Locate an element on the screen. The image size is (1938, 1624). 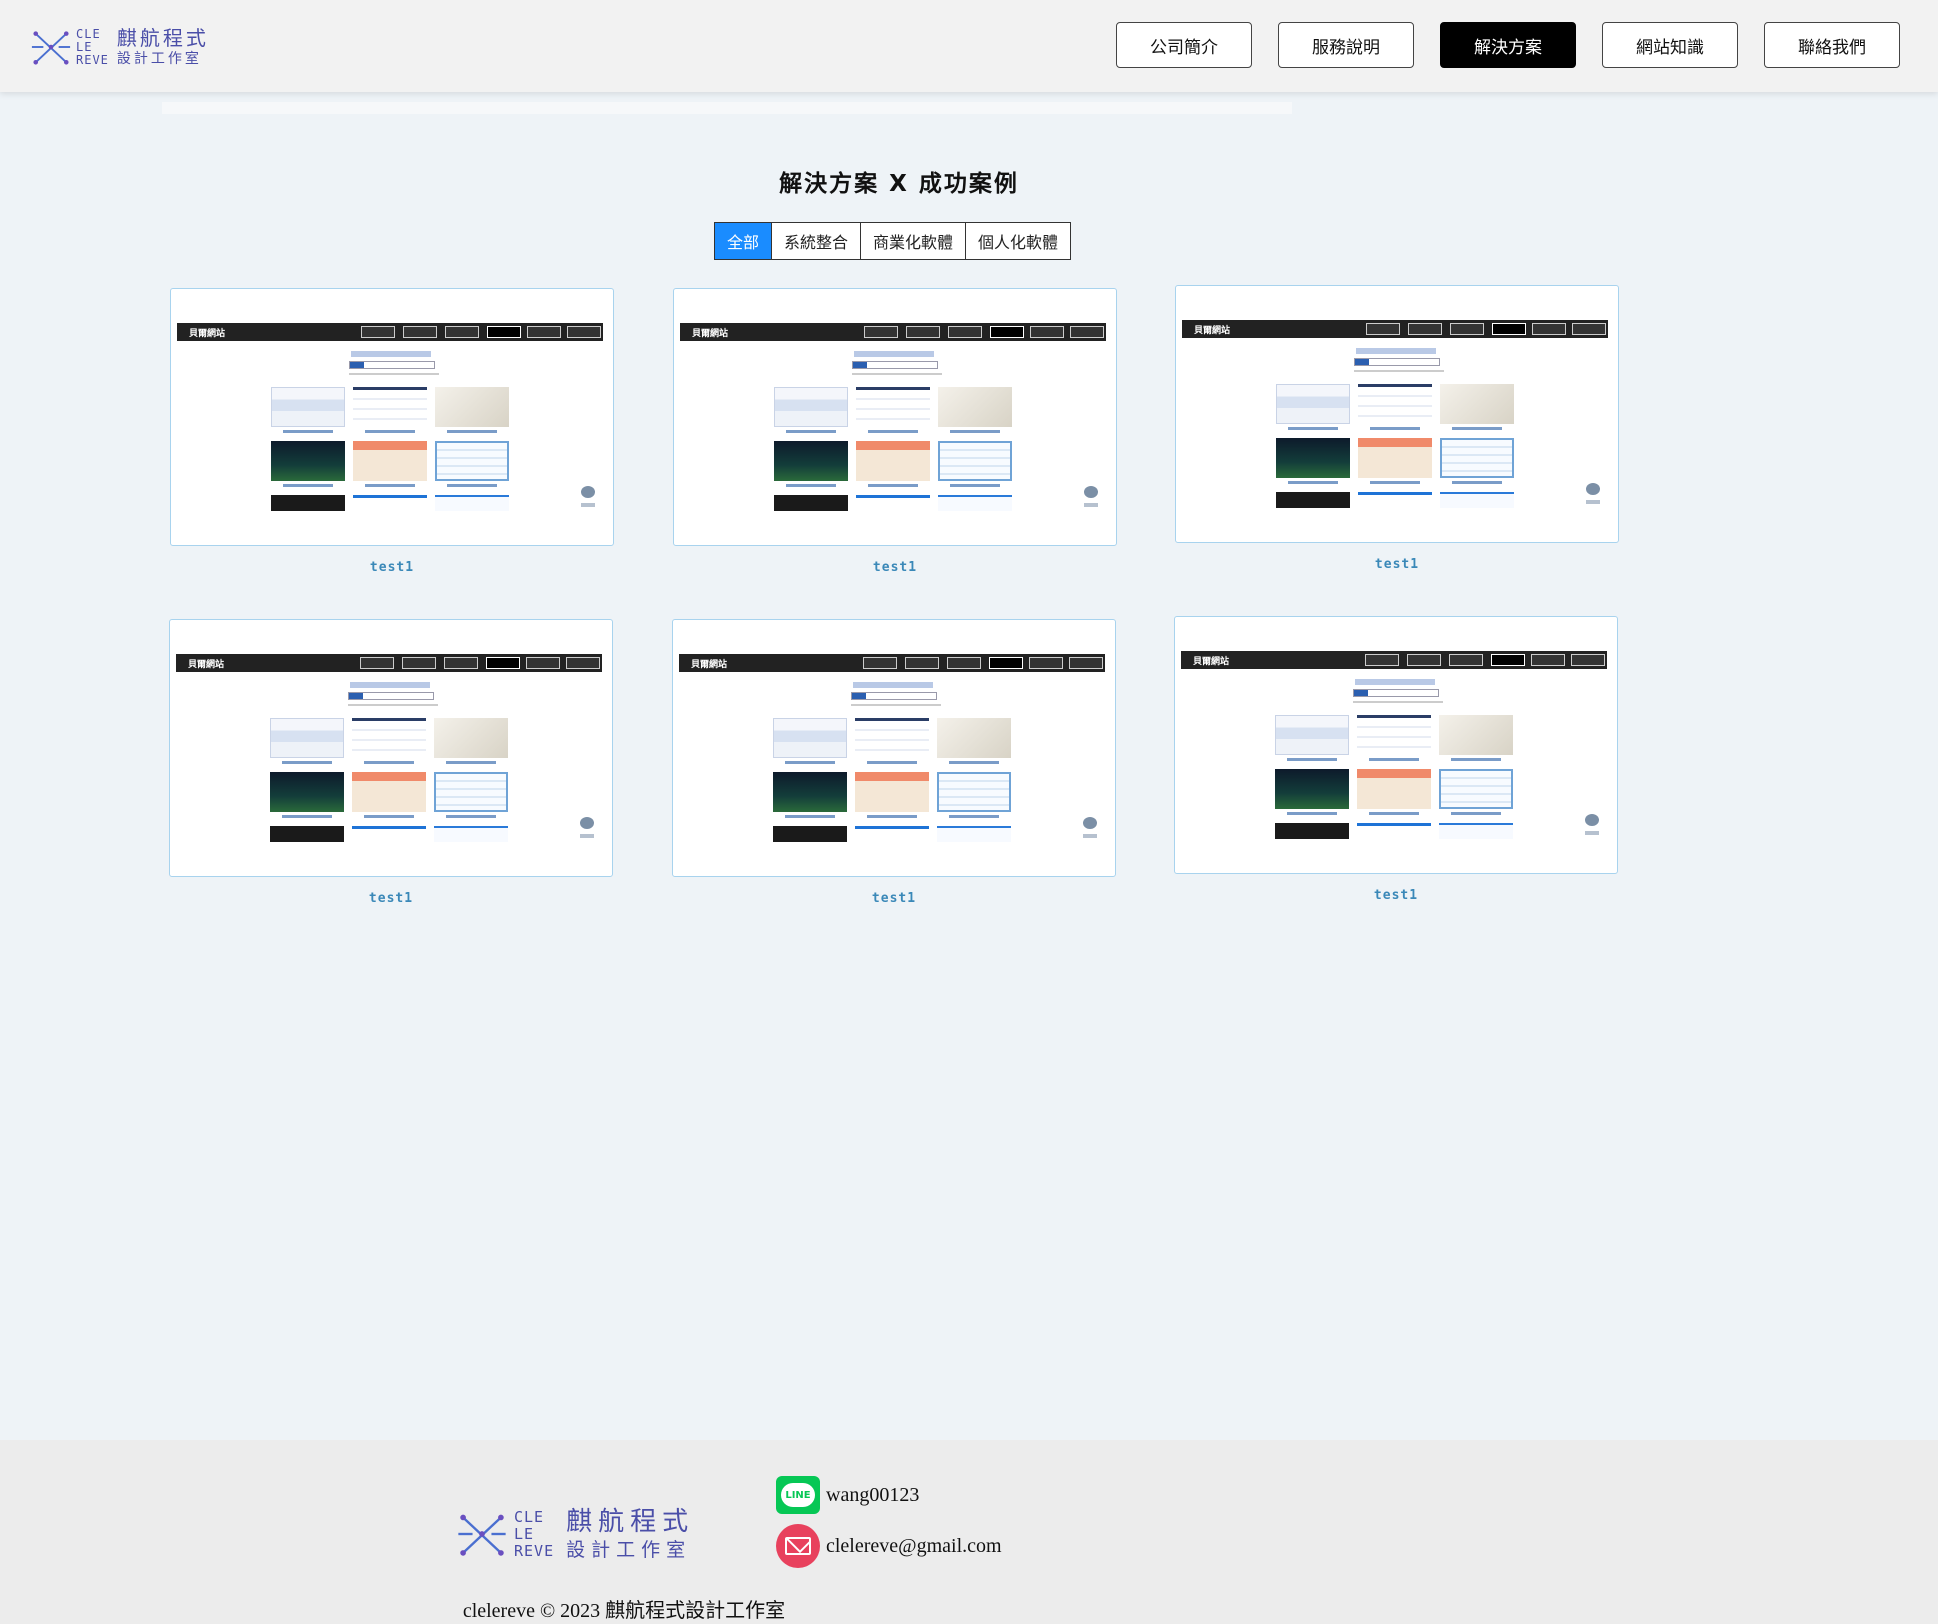
nav-company-intro-button: 公司簡介 is located at coordinates (1184, 45).